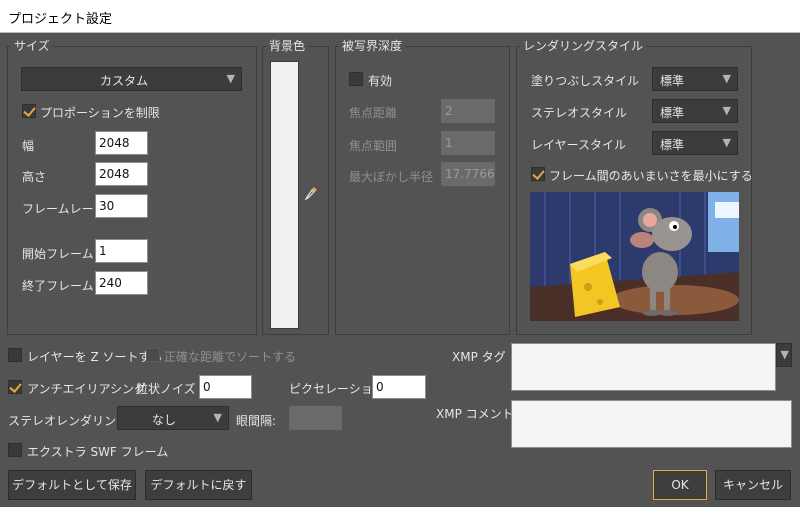 The width and height of the screenshot is (800, 507). What do you see at coordinates (579, 113) in the screenshot?
I see `stroke-style-label: ステレオスタイル` at bounding box center [579, 113].